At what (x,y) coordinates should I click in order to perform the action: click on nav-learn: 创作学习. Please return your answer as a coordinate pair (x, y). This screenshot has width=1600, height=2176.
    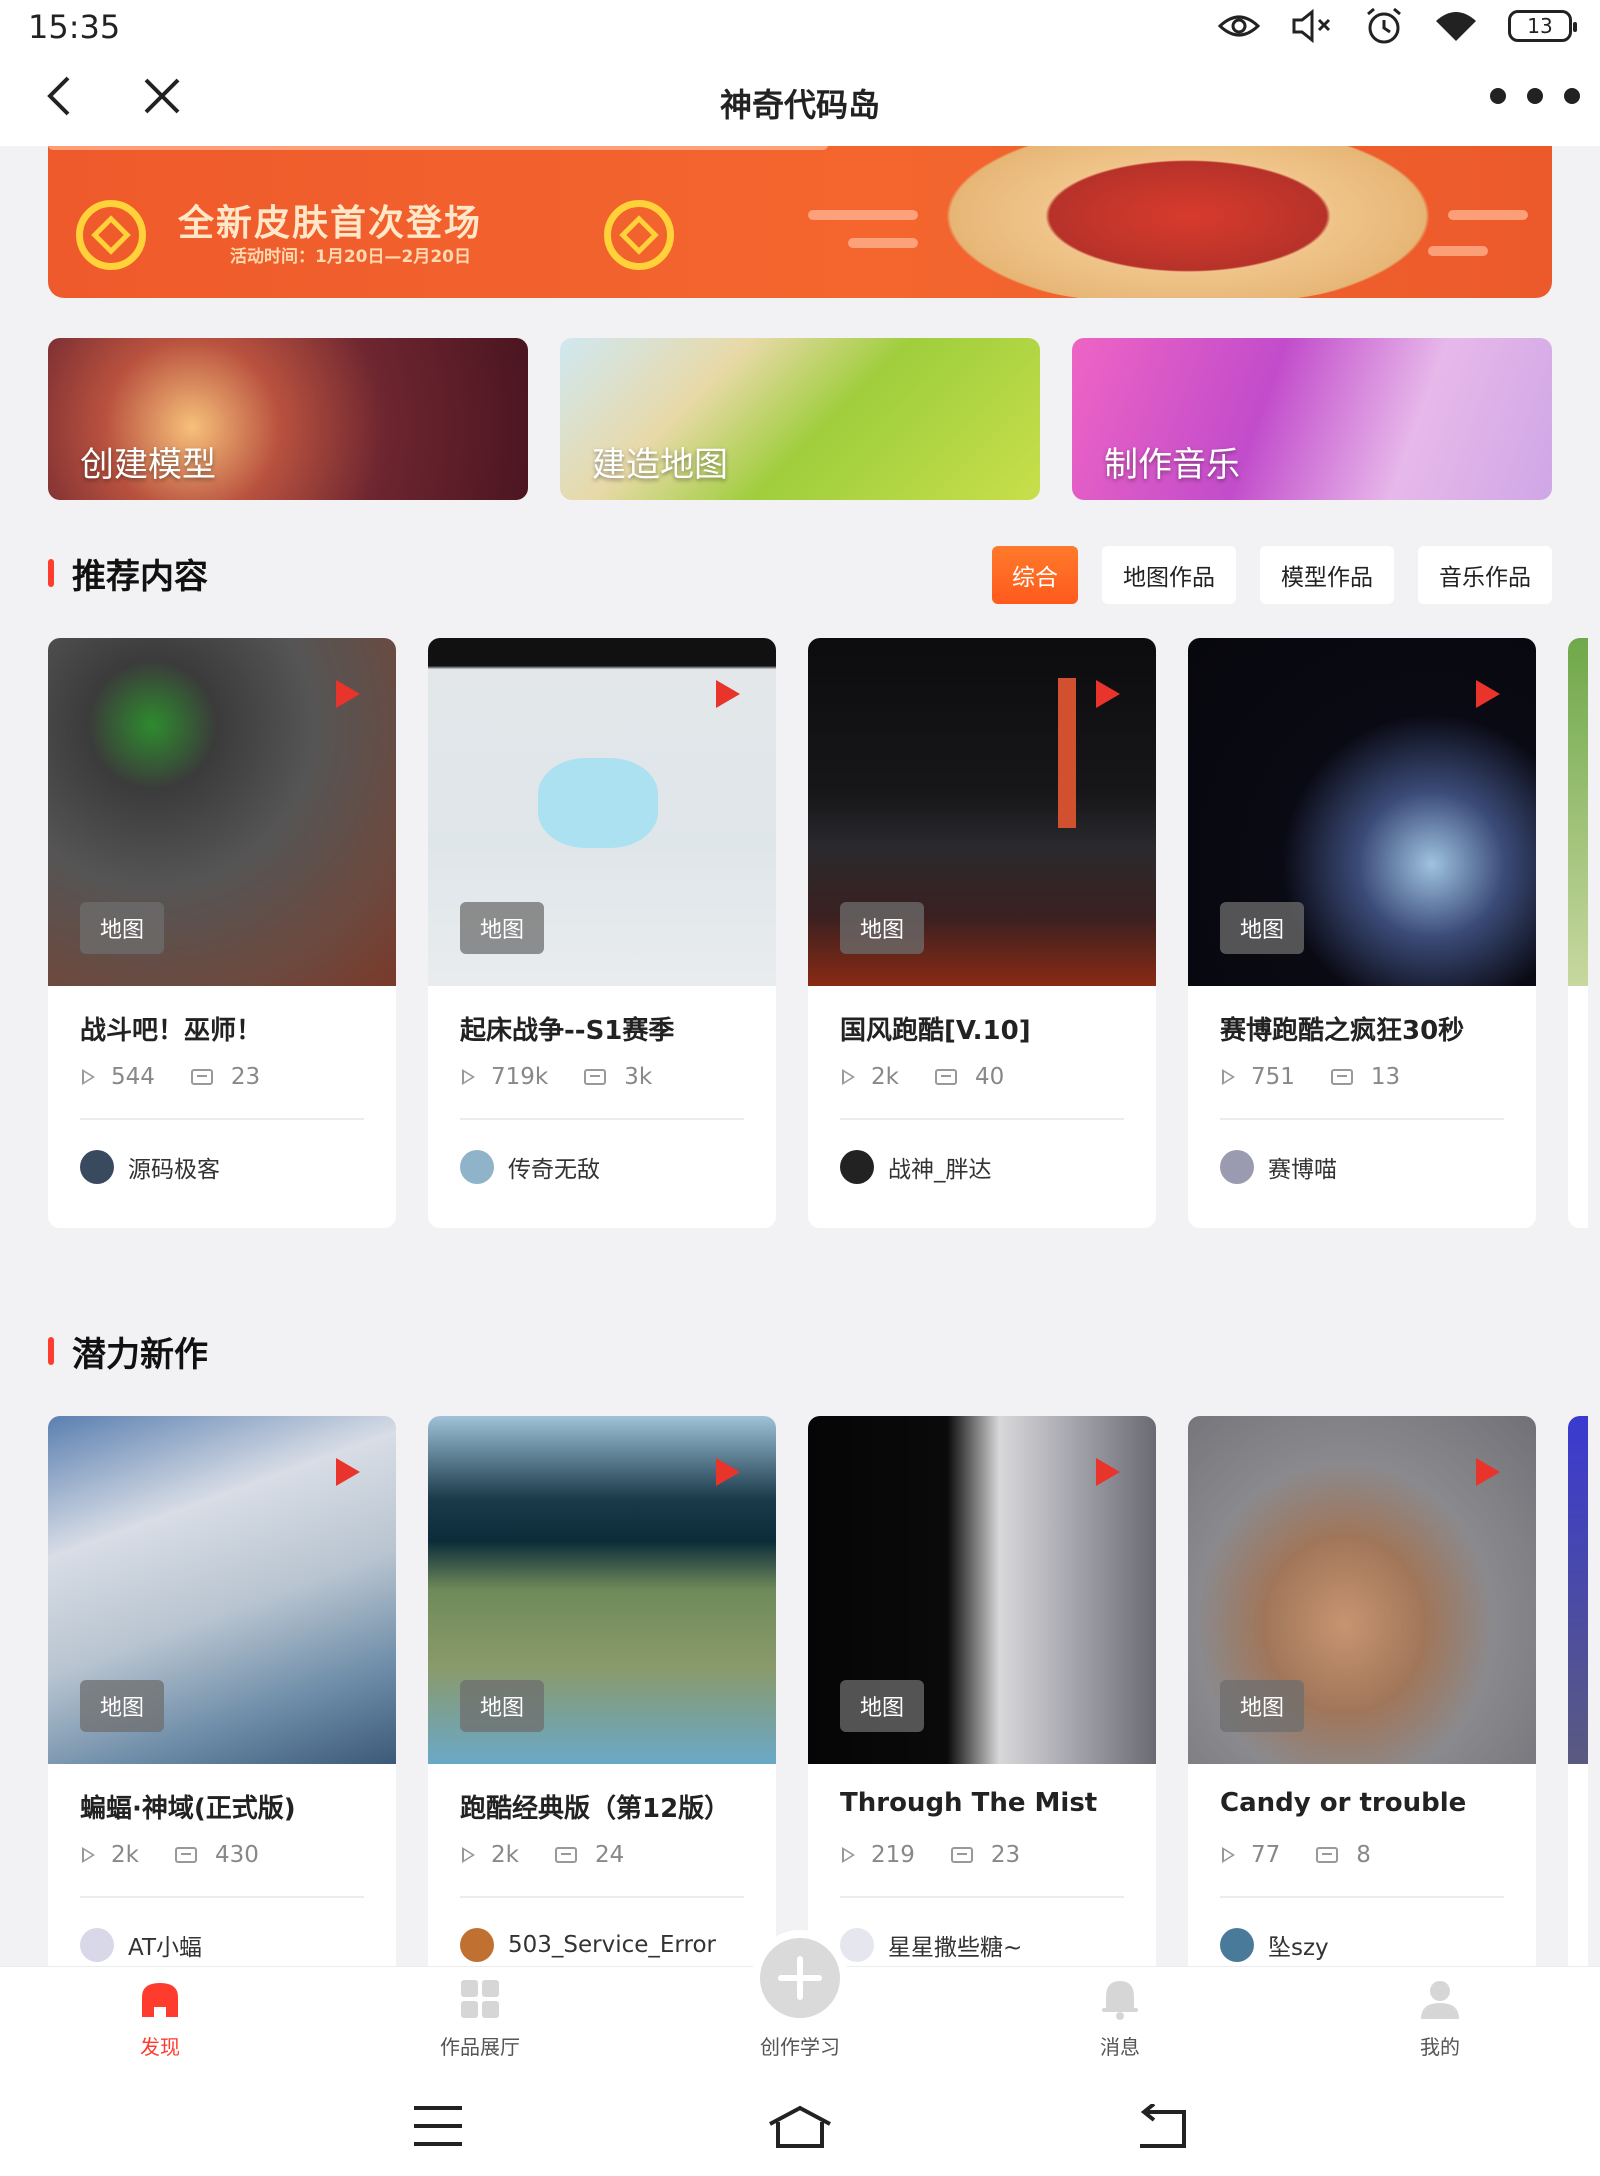
    Looking at the image, I should click on (800, 2040).